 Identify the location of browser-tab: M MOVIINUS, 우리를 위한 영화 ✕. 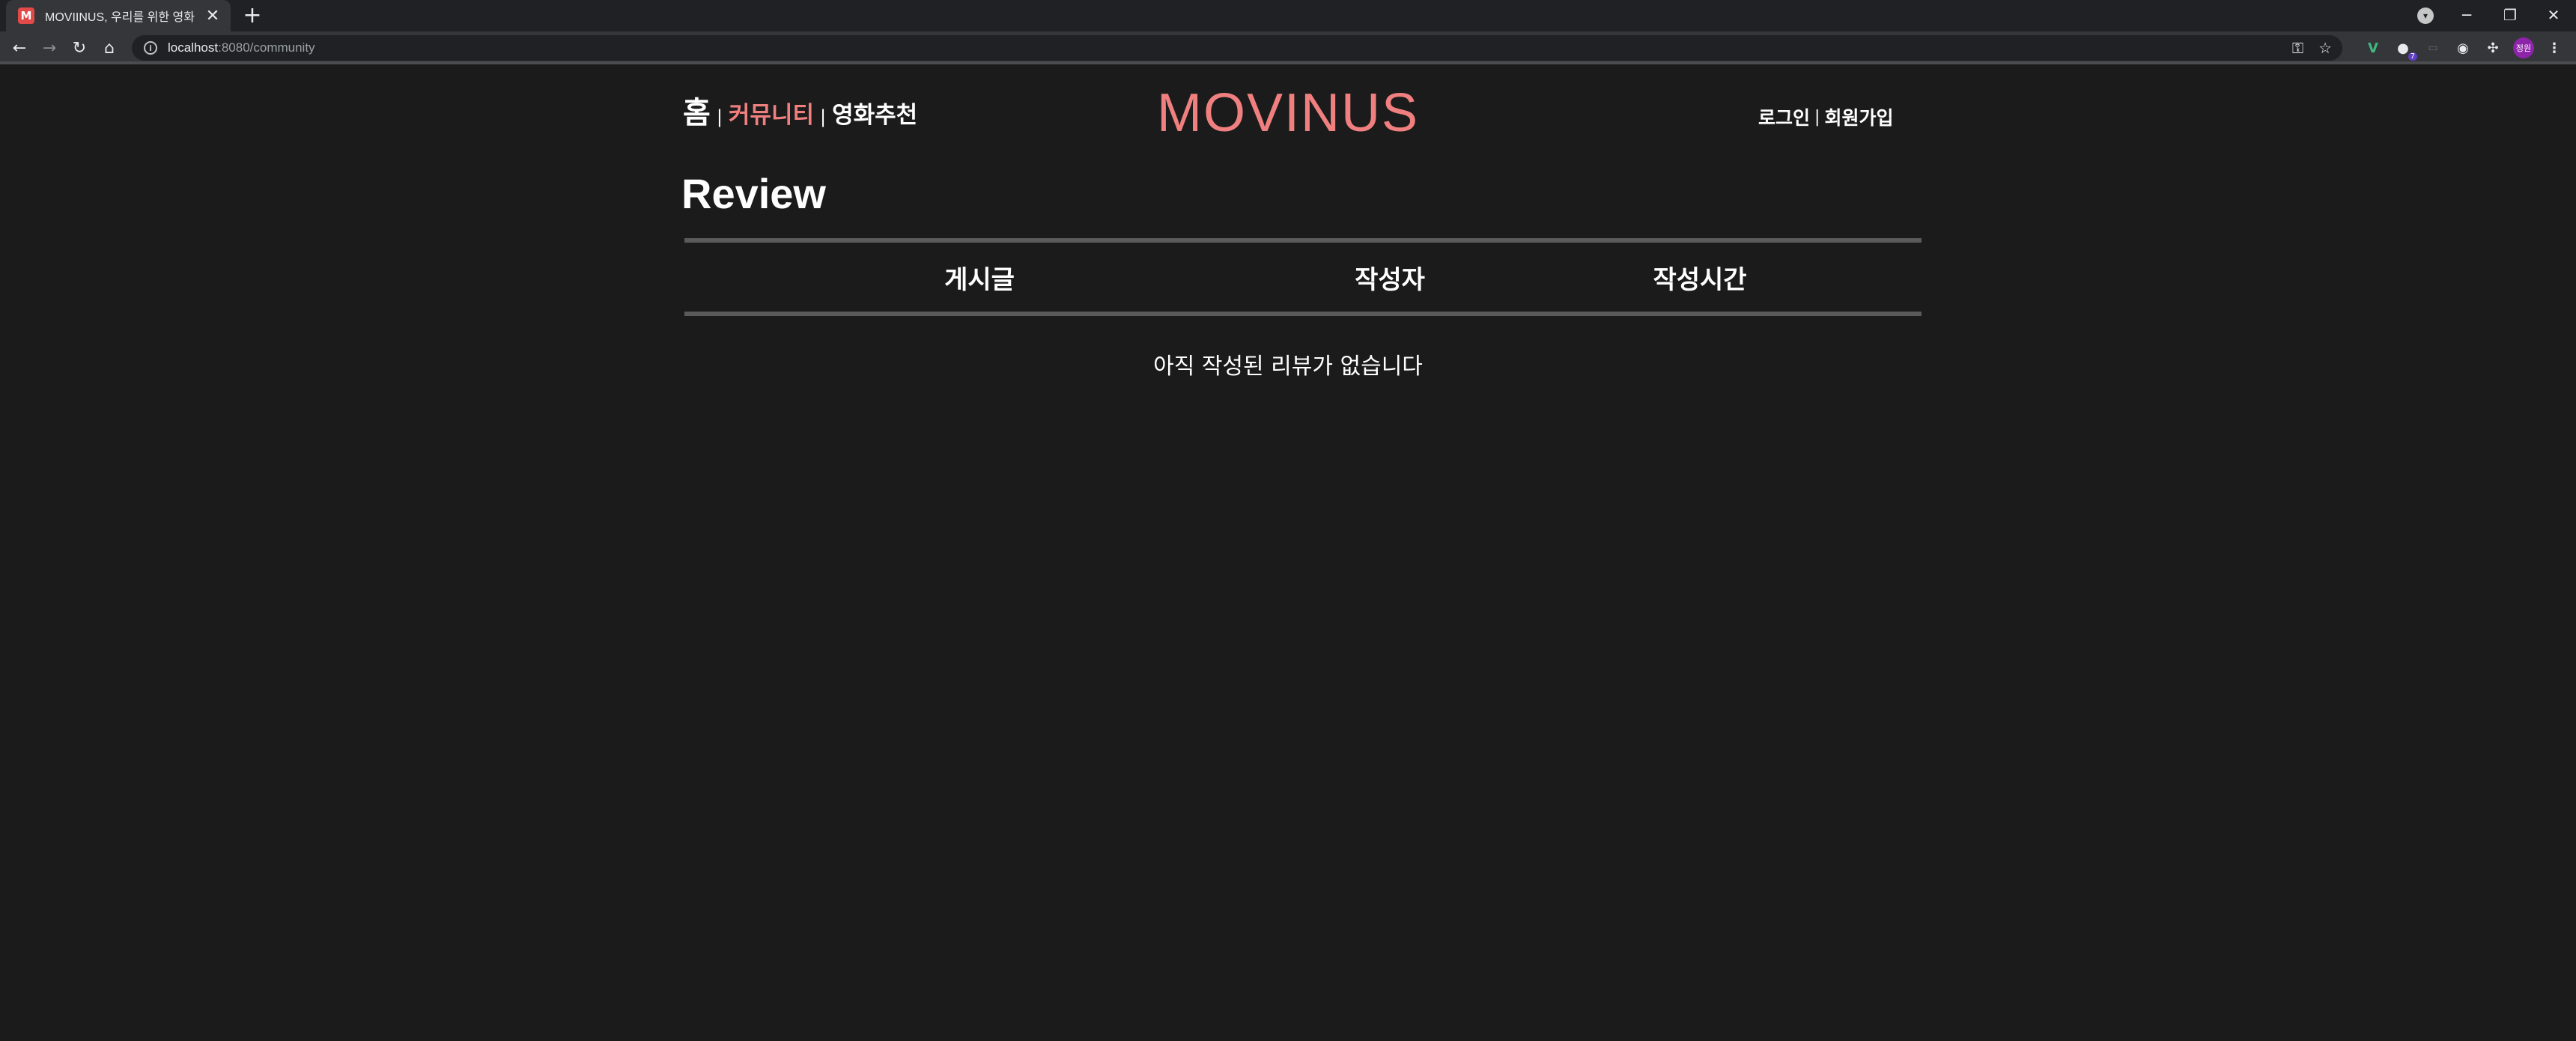
(118, 15).